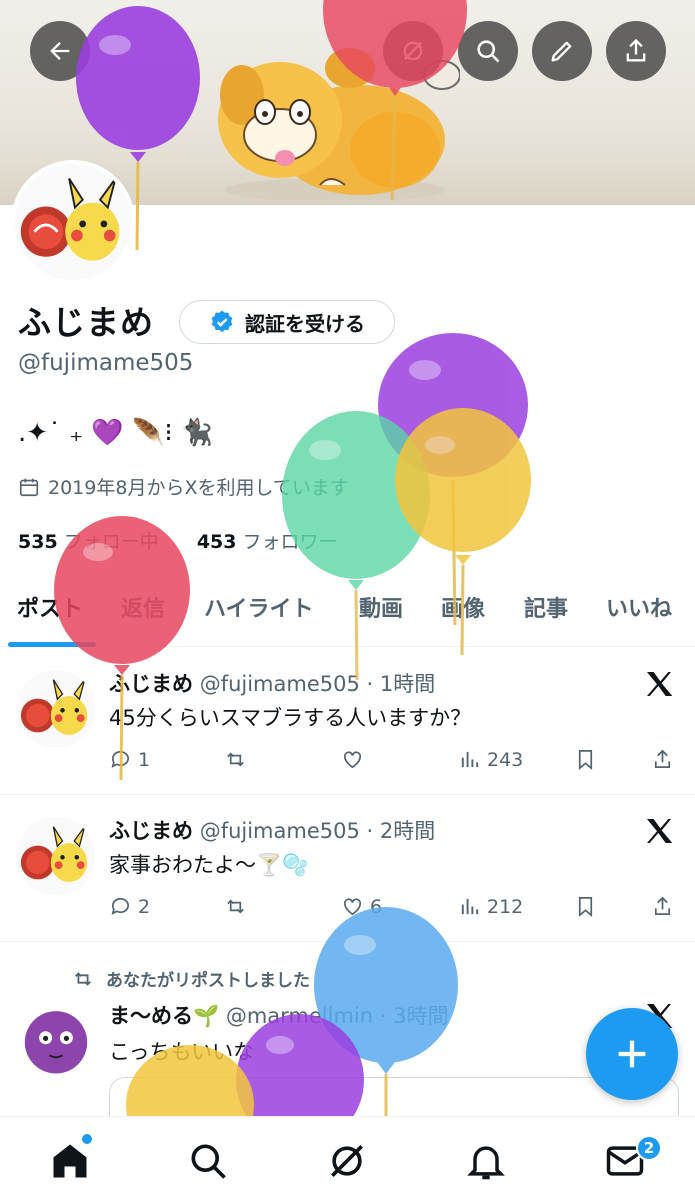  I want to click on tab-highlights: ハイライト, so click(259, 607).